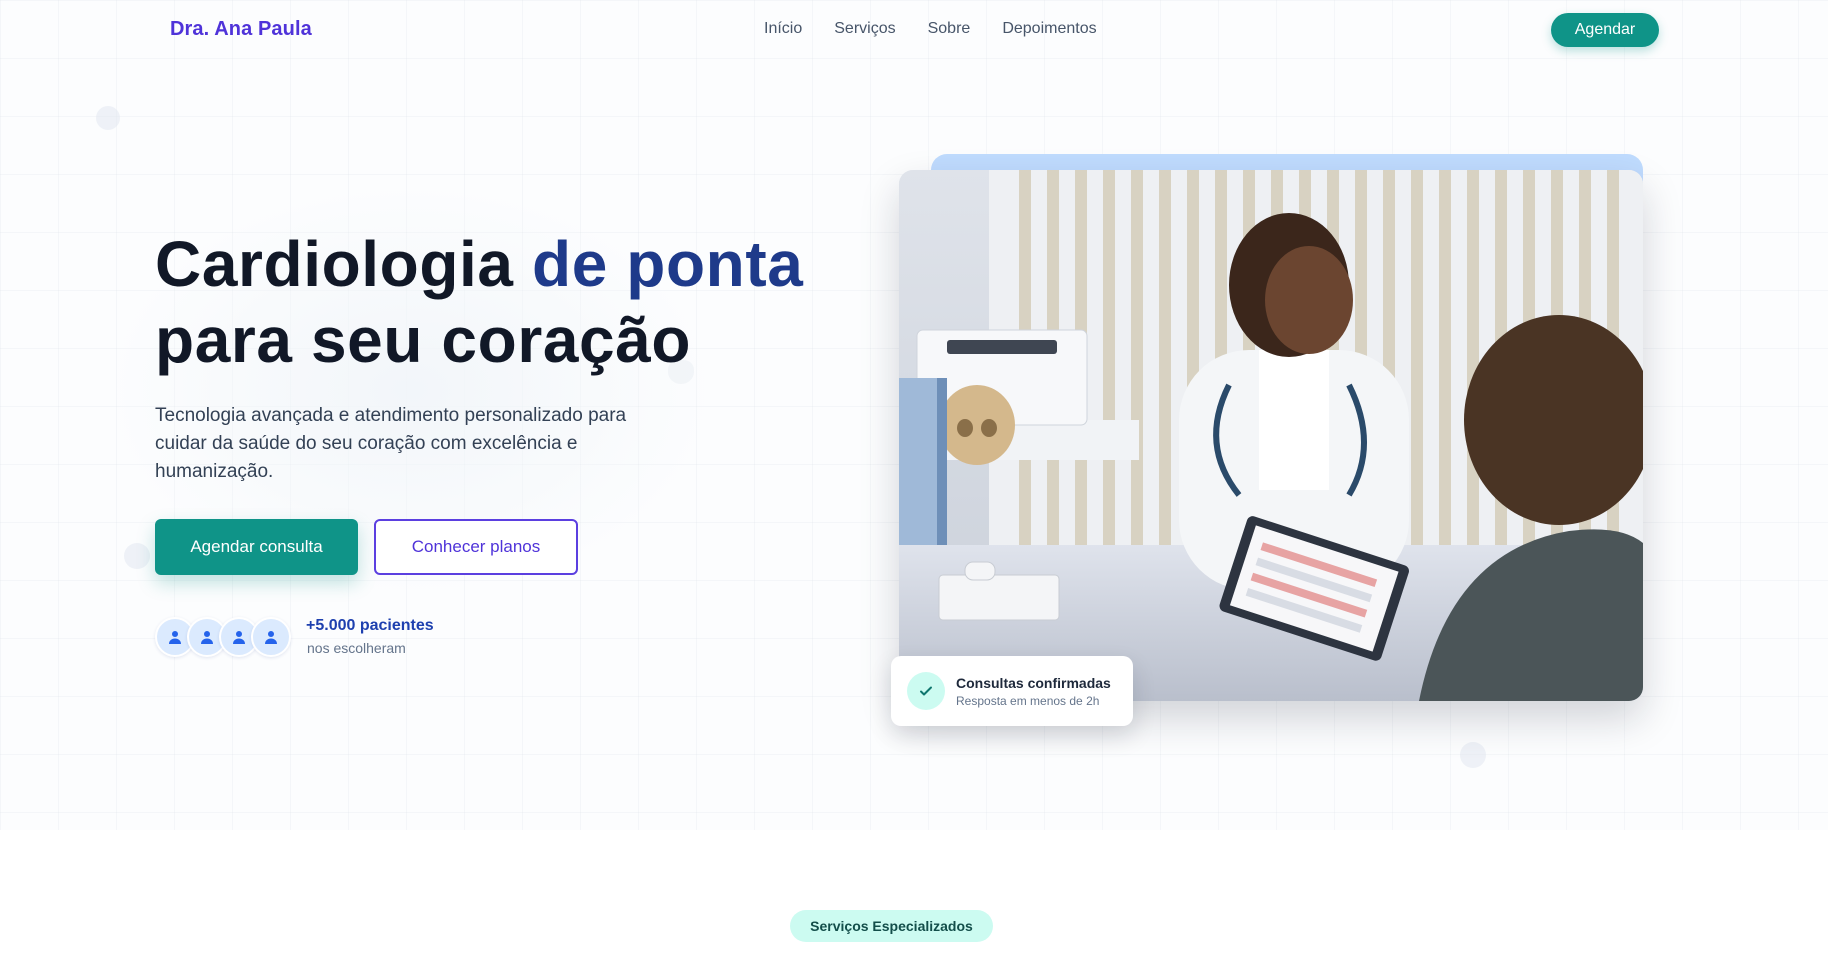  I want to click on hero-title: Cardiologia de ponta para seu coração, so click(479, 302).